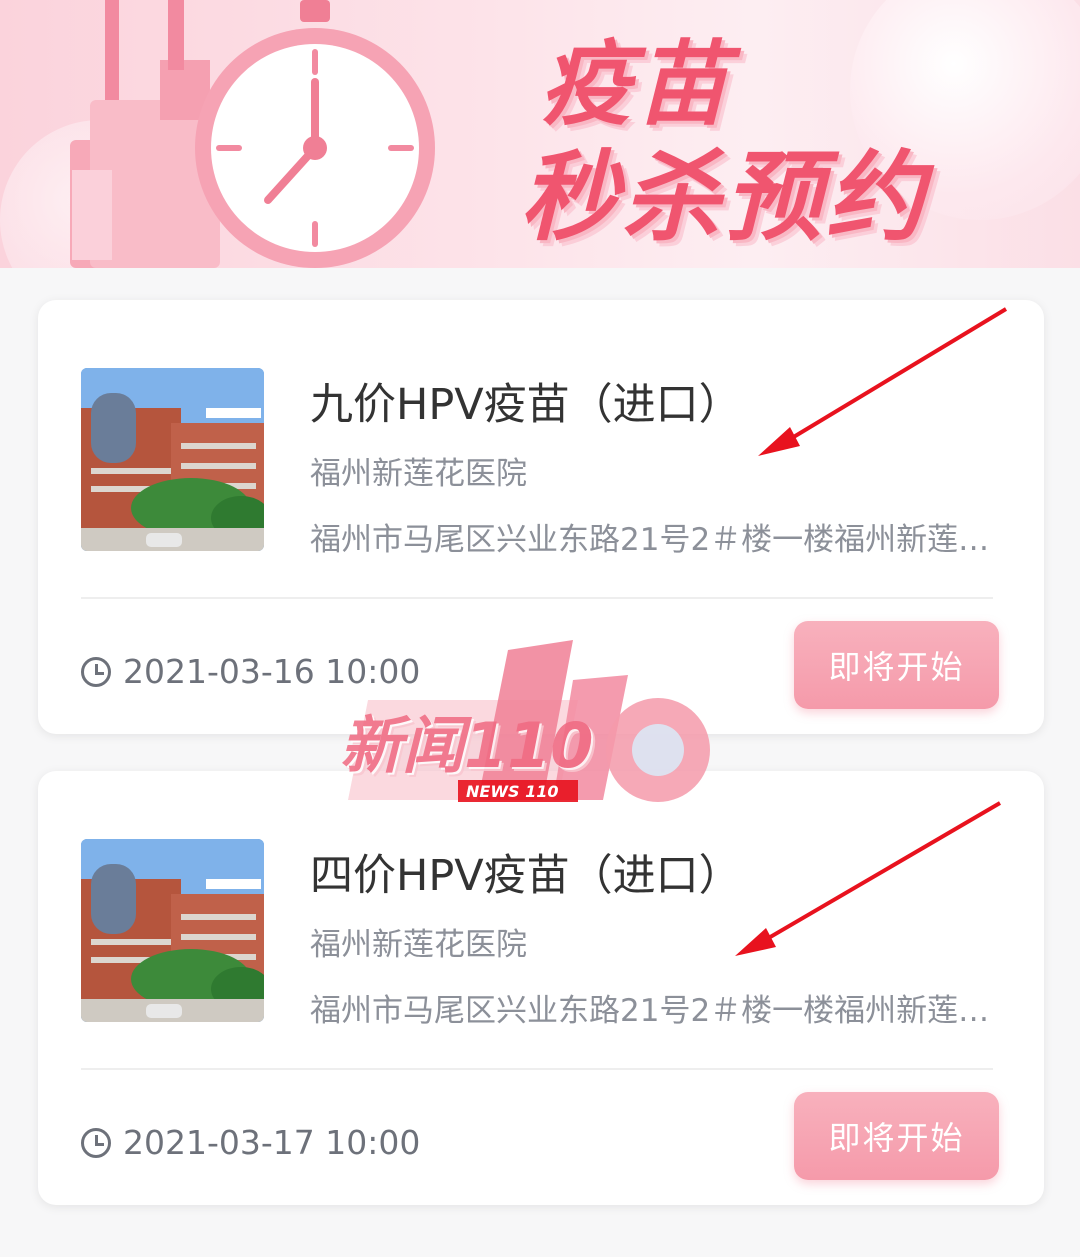 This screenshot has width=1080, height=1257. Describe the element at coordinates (467, 745) in the screenshot. I see `watermark-main-text: 新闻110` at that location.